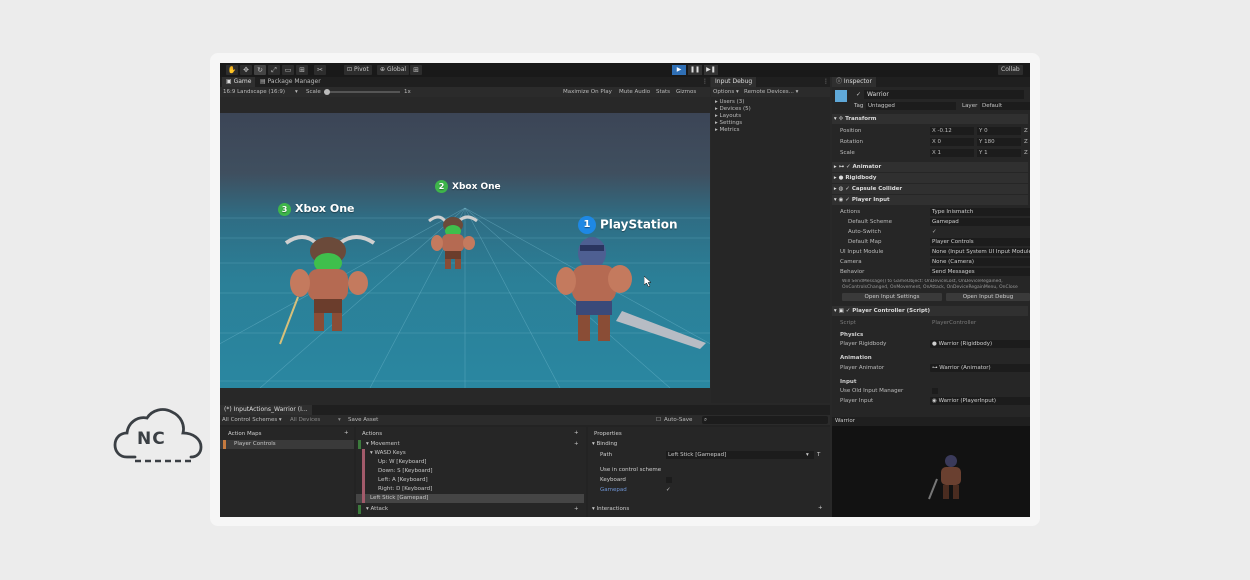  Describe the element at coordinates (728, 123) in the screenshot. I see `debug-item-settings: ▸ Settings` at that location.